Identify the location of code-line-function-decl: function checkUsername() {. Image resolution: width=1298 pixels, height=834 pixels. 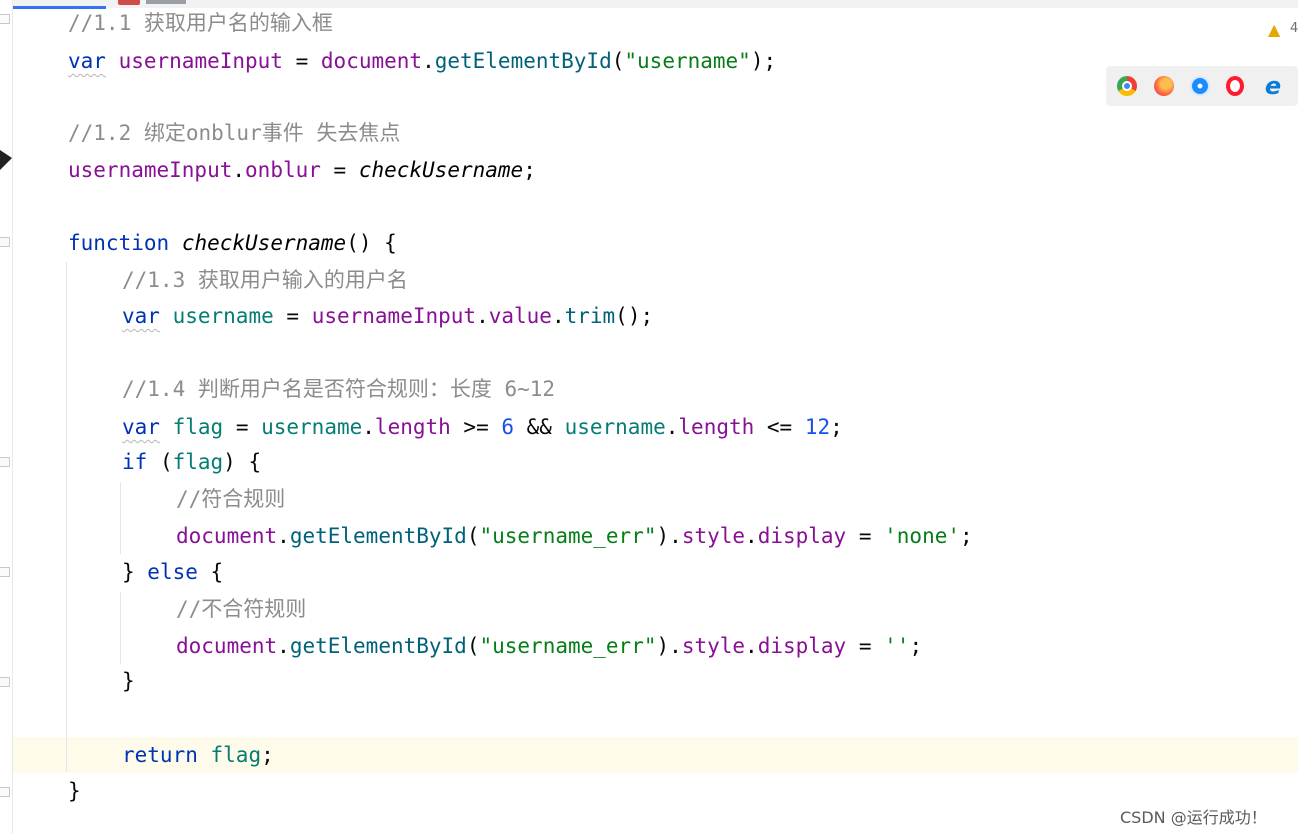
(232, 243).